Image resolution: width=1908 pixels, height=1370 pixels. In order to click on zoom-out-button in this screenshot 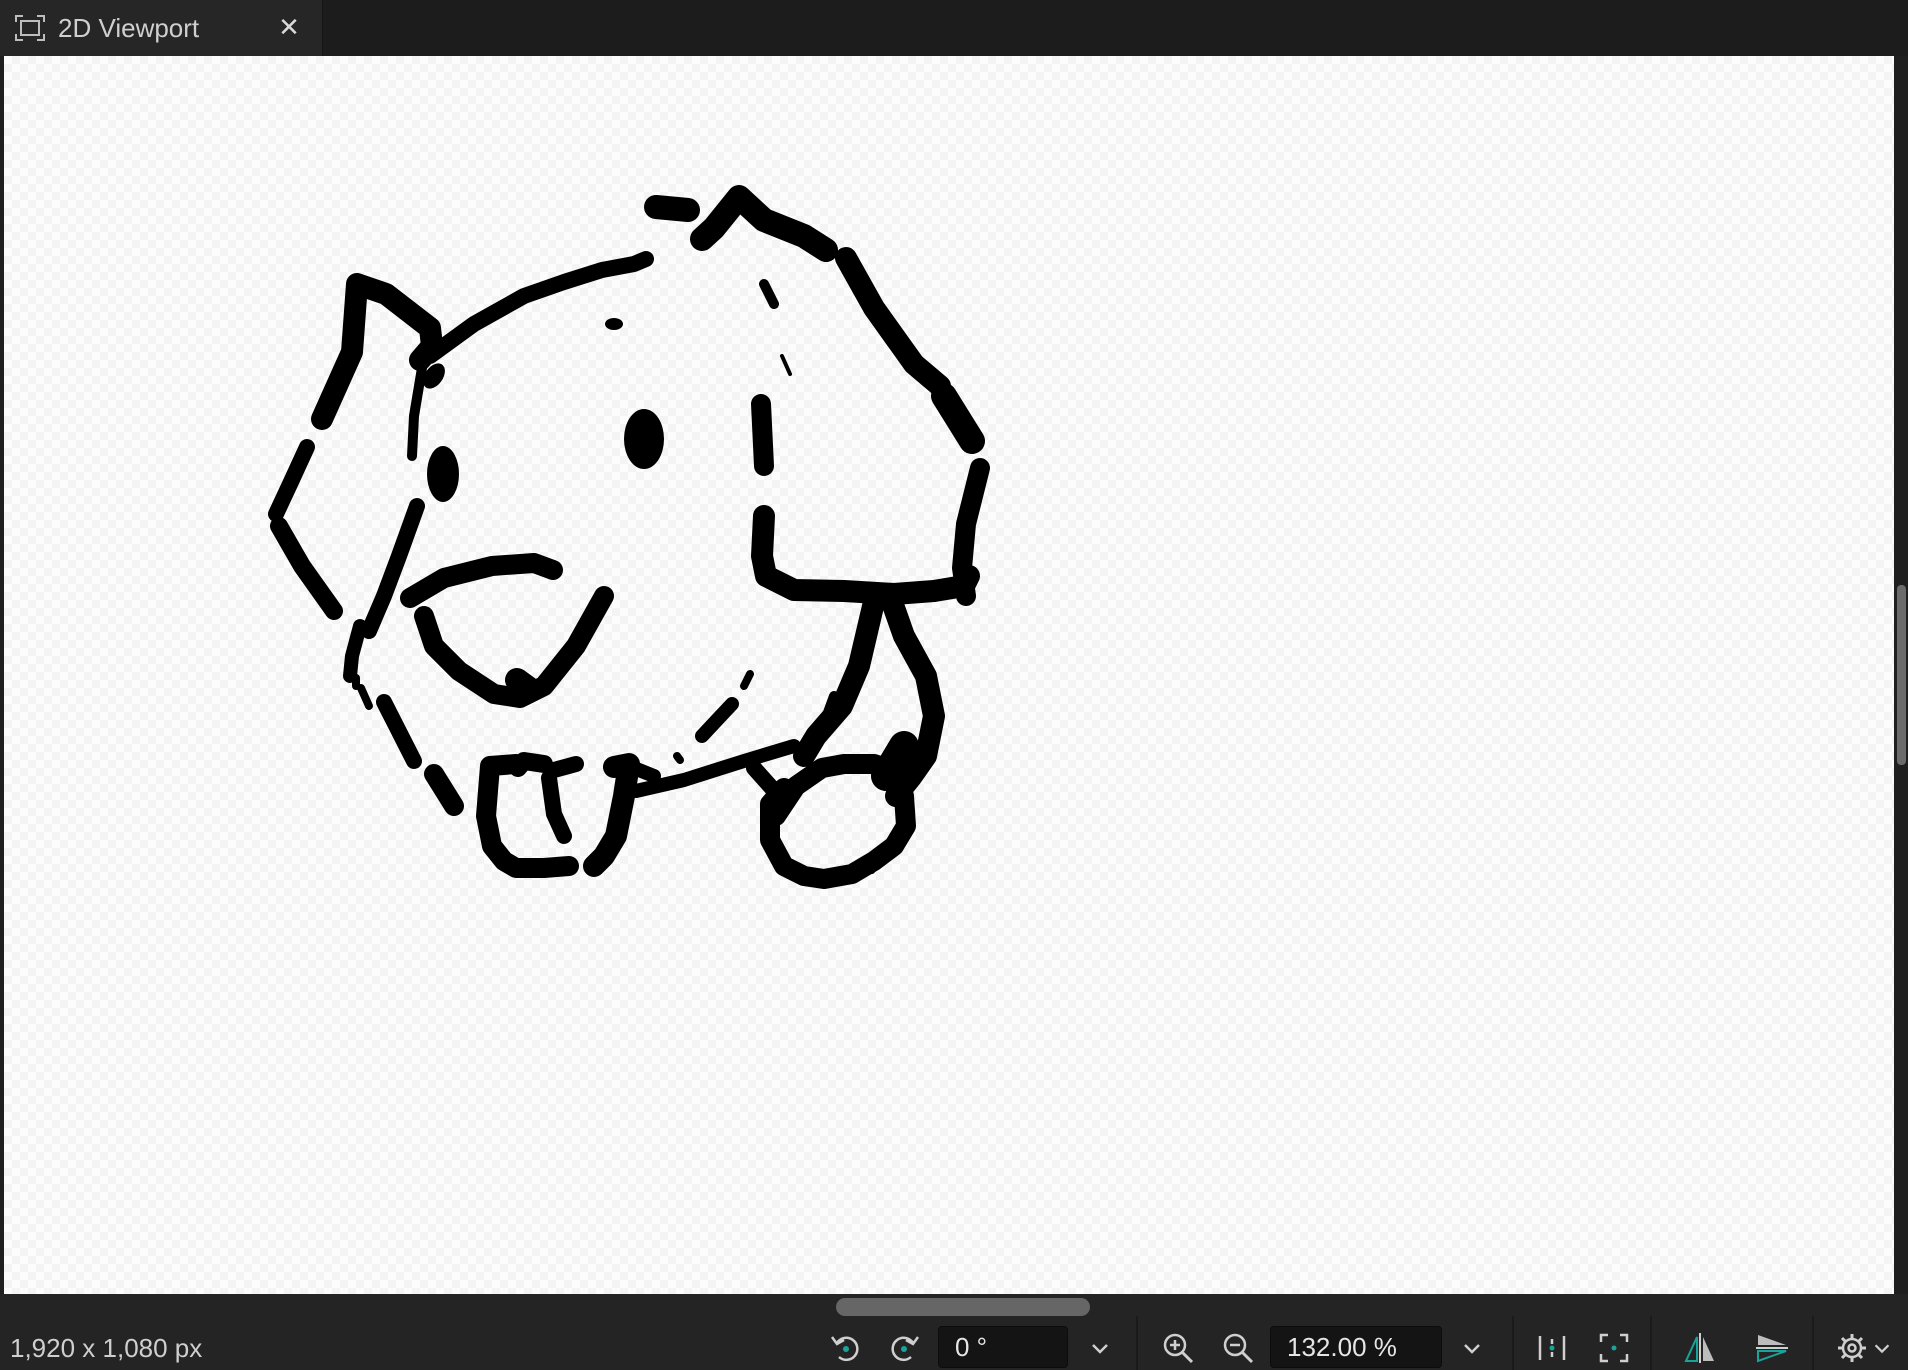, I will do `click(1238, 1348)`.